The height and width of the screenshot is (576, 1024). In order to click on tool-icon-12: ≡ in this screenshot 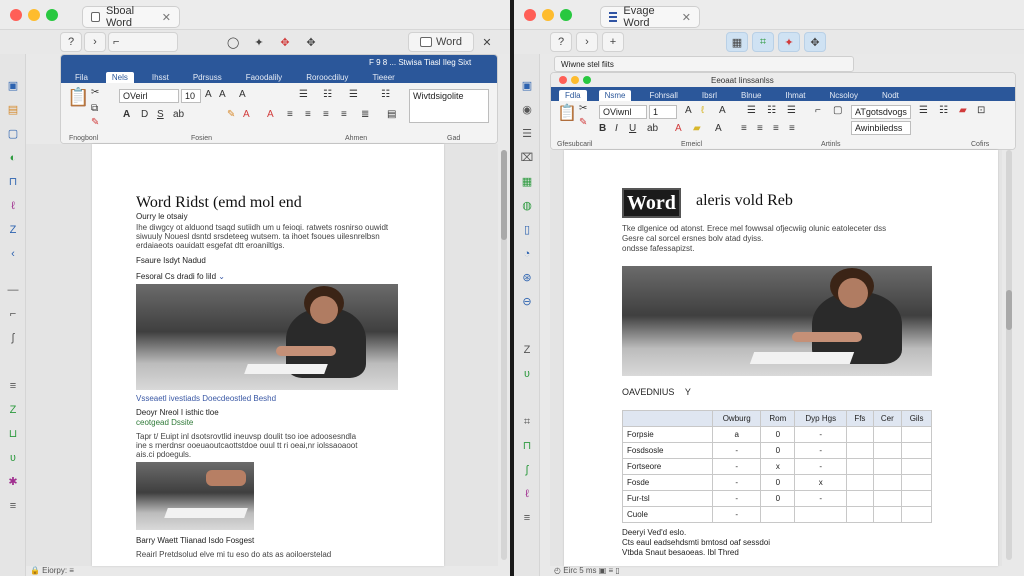, I will do `click(13, 386)`.